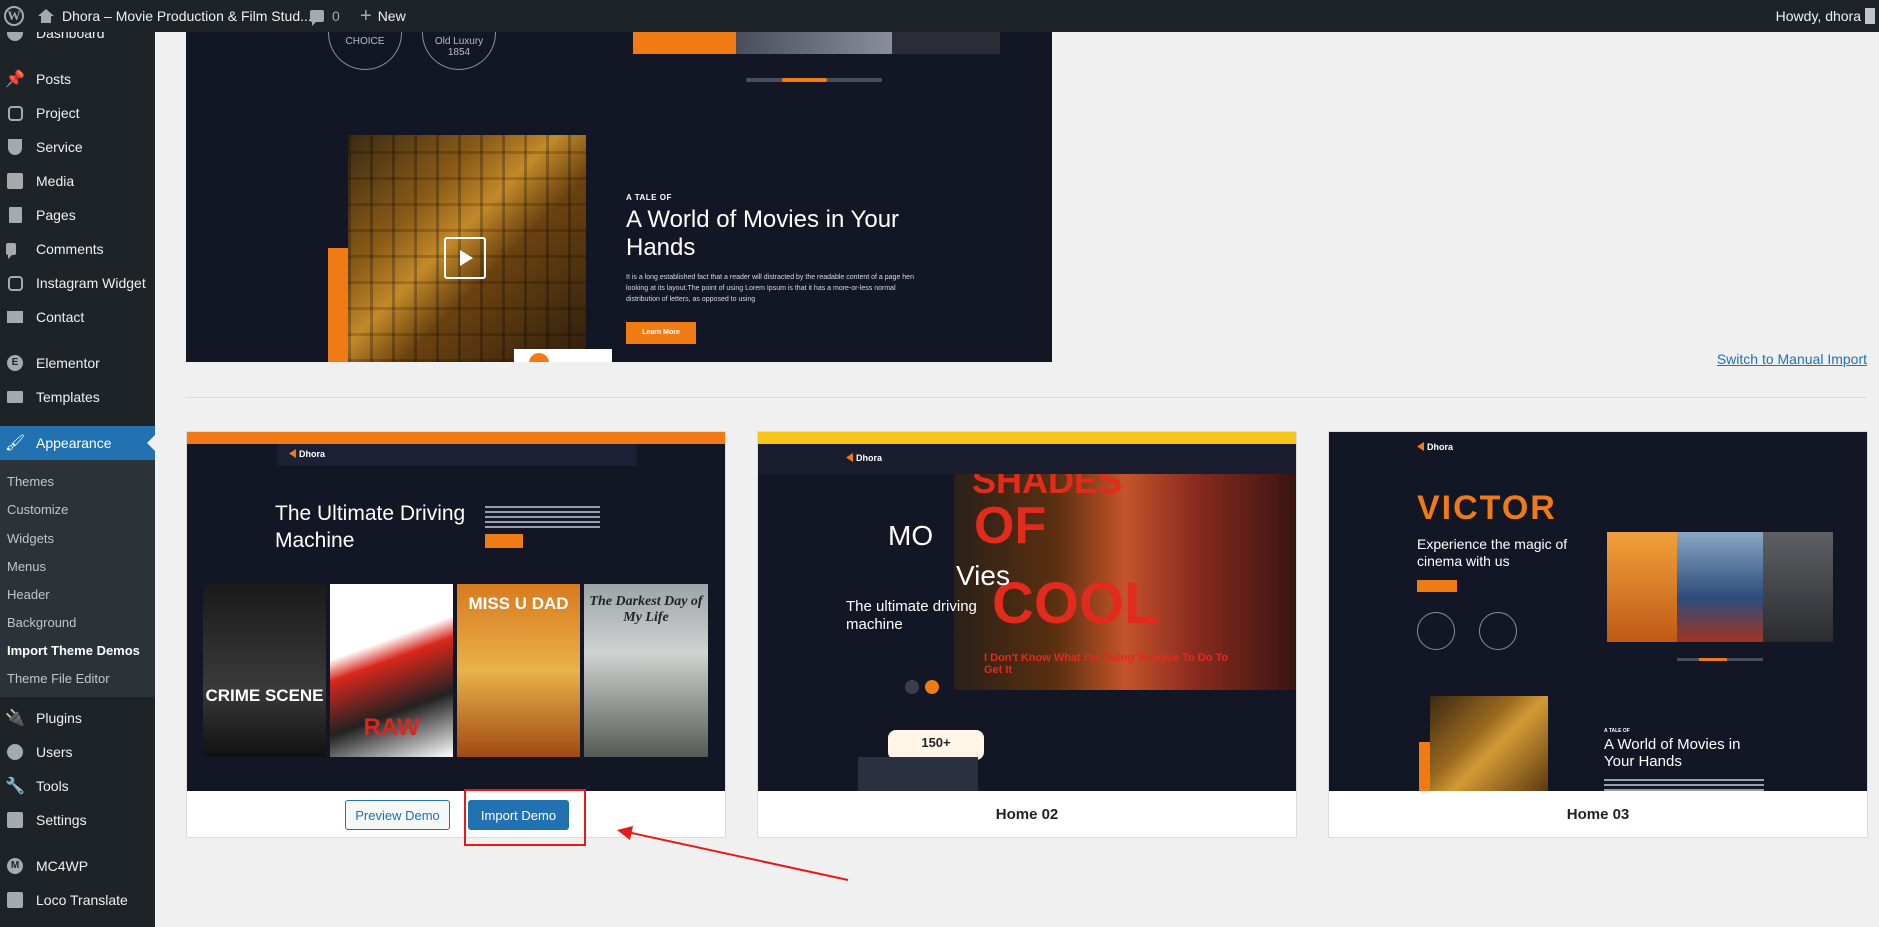 The height and width of the screenshot is (927, 1879). Describe the element at coordinates (661, 333) in the screenshot. I see `learn-more-button: Learn More` at that location.